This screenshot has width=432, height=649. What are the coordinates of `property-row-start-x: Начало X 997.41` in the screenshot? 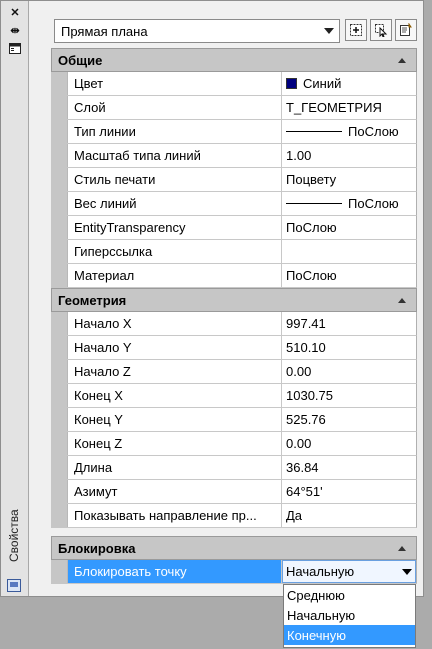 It's located at (242, 324).